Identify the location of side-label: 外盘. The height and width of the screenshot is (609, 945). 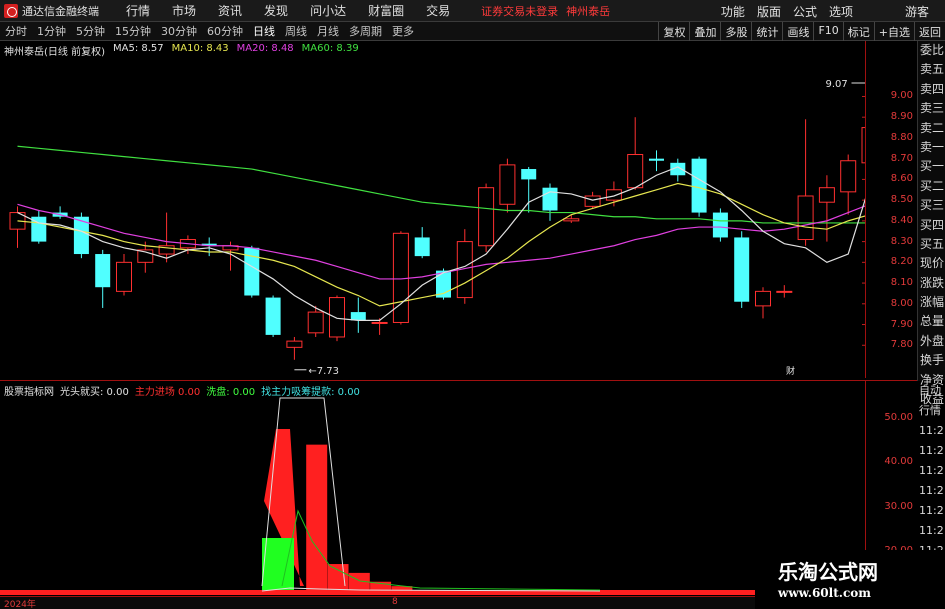
(931, 341).